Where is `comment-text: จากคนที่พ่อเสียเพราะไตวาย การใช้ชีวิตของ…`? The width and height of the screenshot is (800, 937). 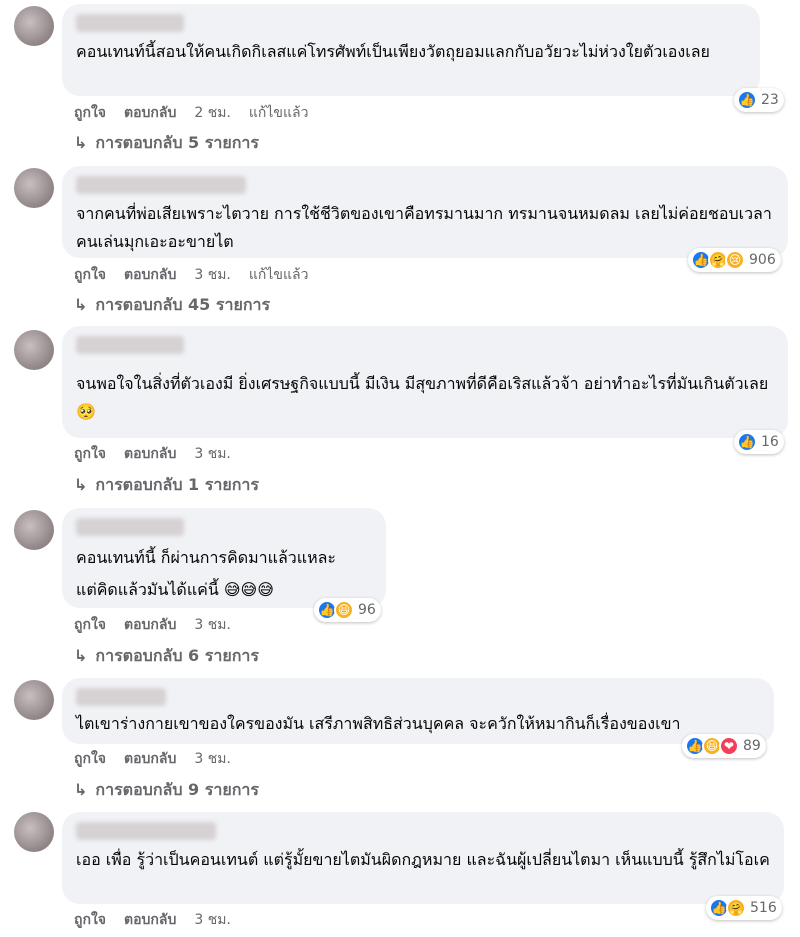
comment-text: จากคนที่พ่อเสียเพราะไตวาย การใช้ชีวิตของ… is located at coordinates (424, 227).